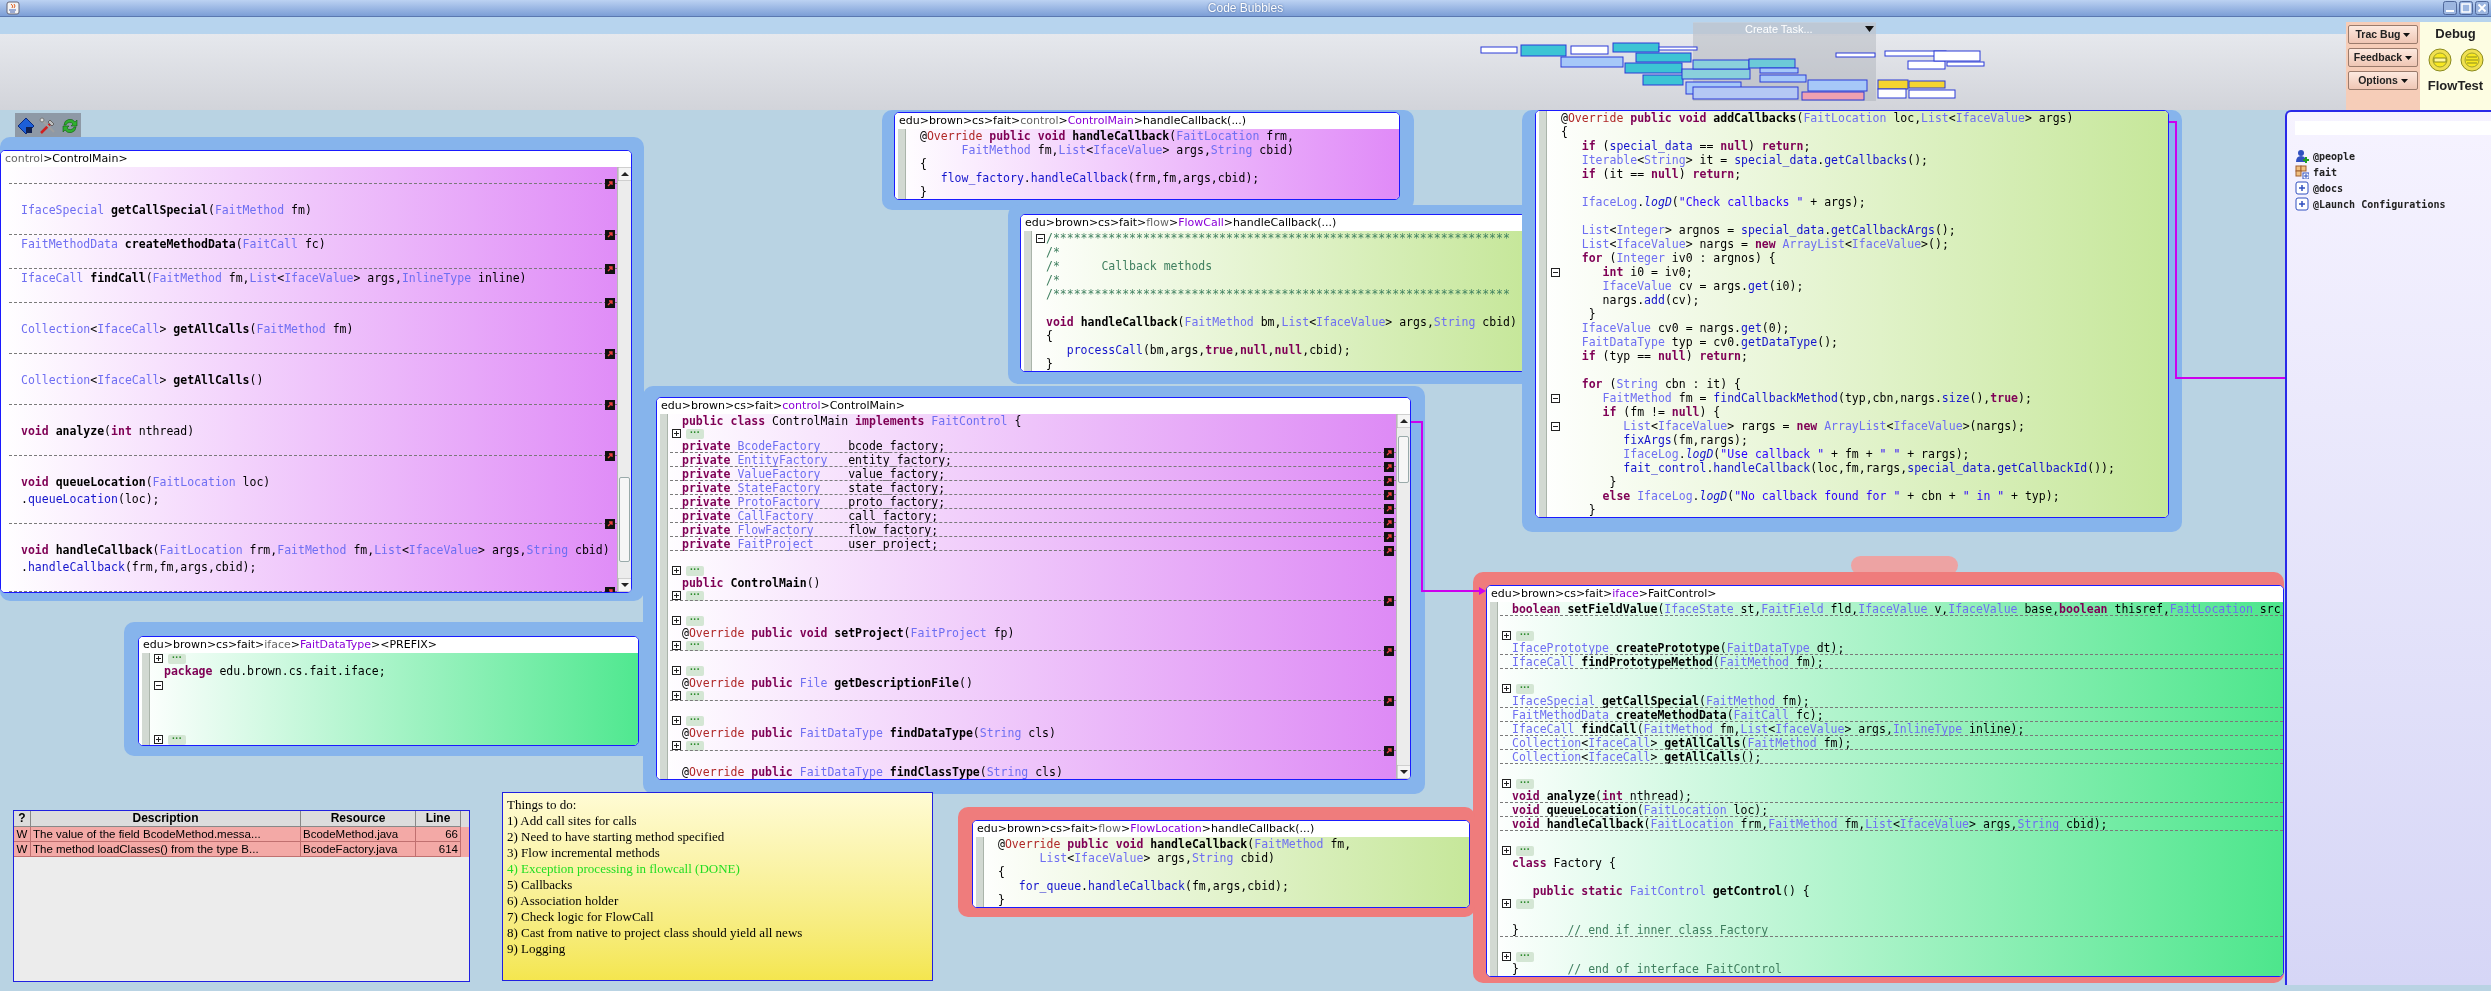 The width and height of the screenshot is (2491, 991). I want to click on code-line: IfaceSpecial getCallSpecial(FaitMethod fm);, so click(1661, 701).